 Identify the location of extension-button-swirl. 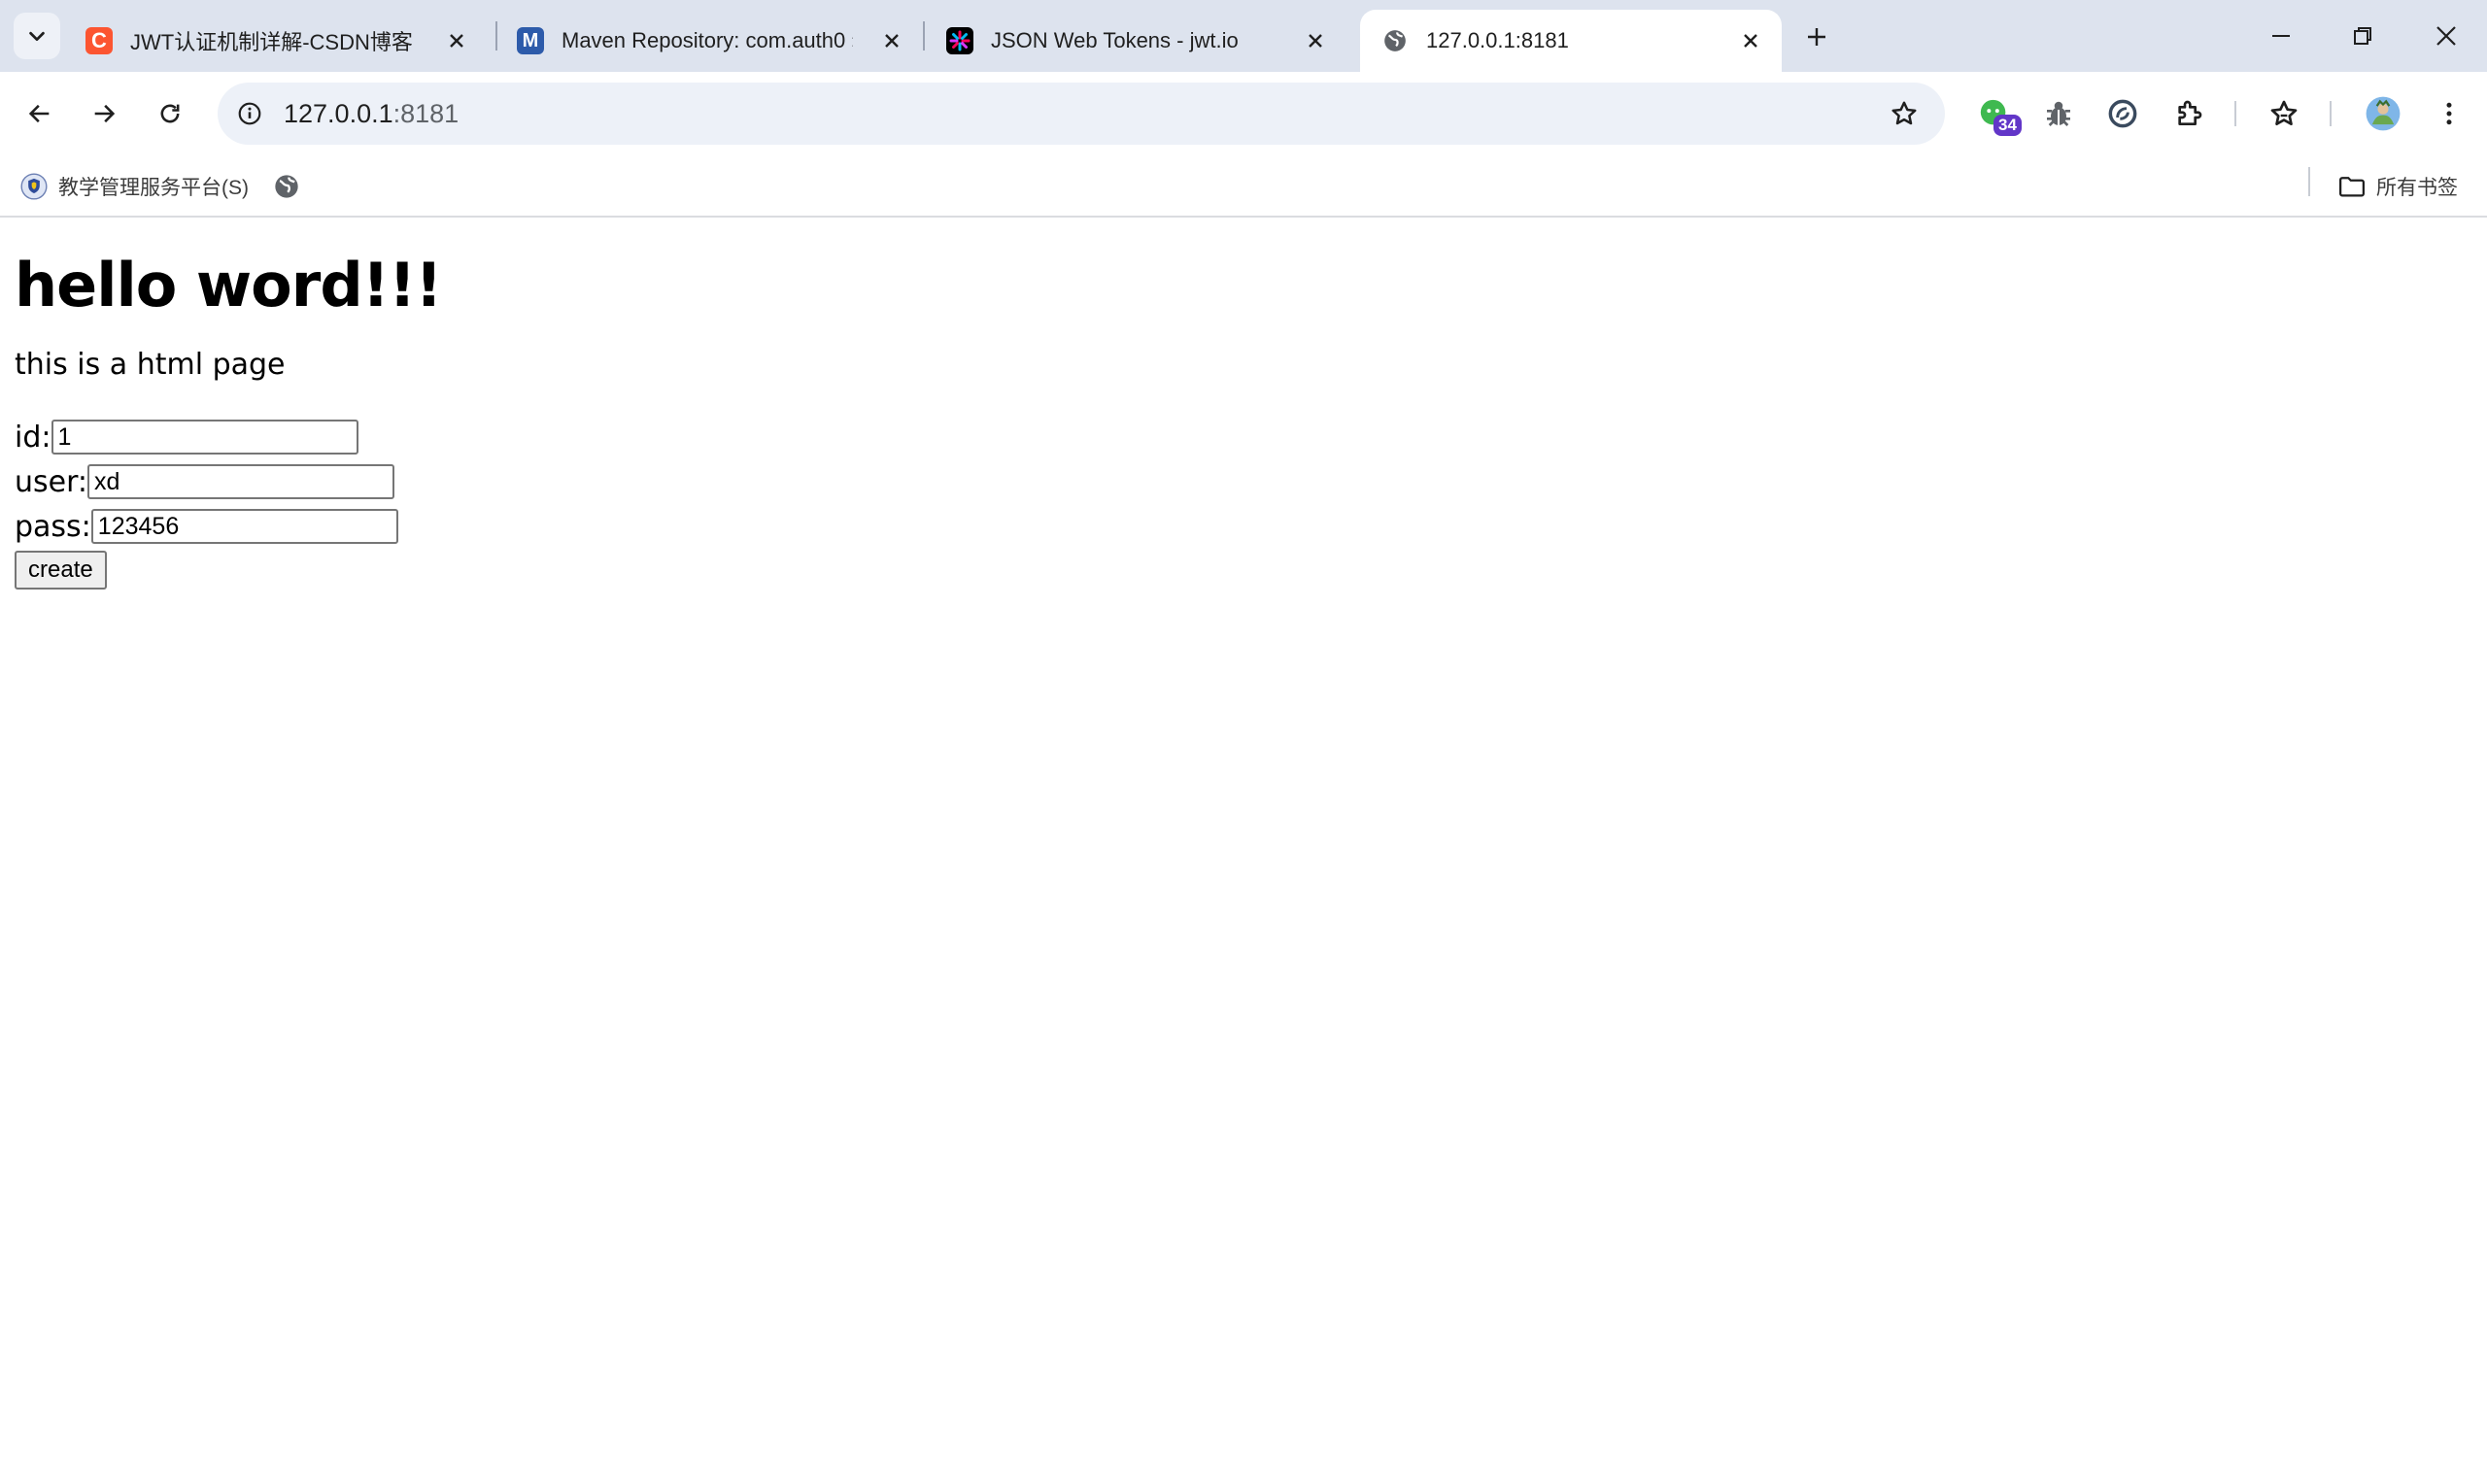
(2122, 114).